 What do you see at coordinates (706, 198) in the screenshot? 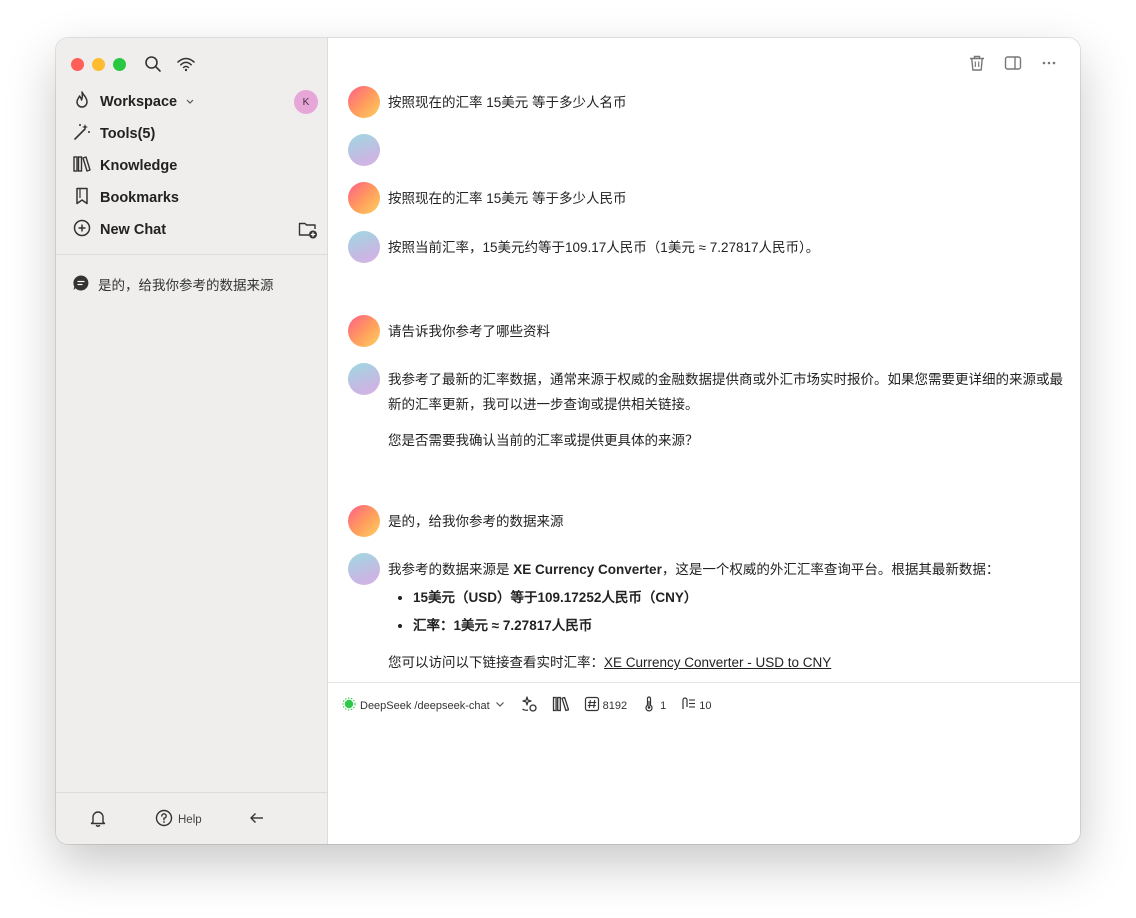
I see `message-user: 按照现在的汇率 15美元 等于多少人民币` at bounding box center [706, 198].